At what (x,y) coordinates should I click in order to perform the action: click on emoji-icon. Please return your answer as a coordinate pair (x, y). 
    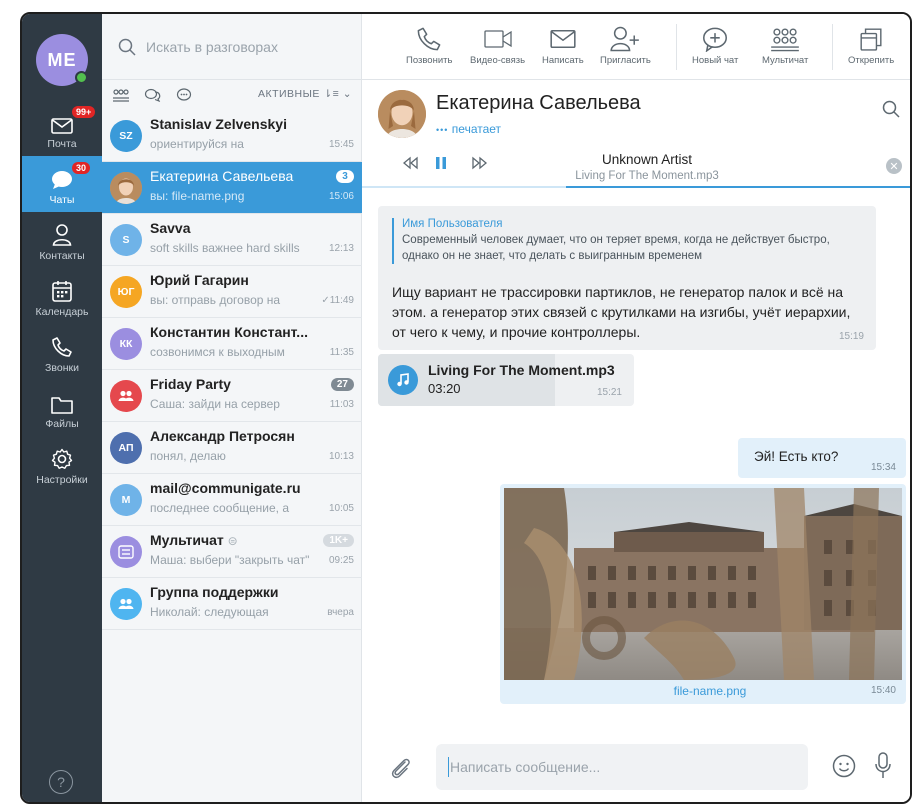
    Looking at the image, I should click on (844, 766).